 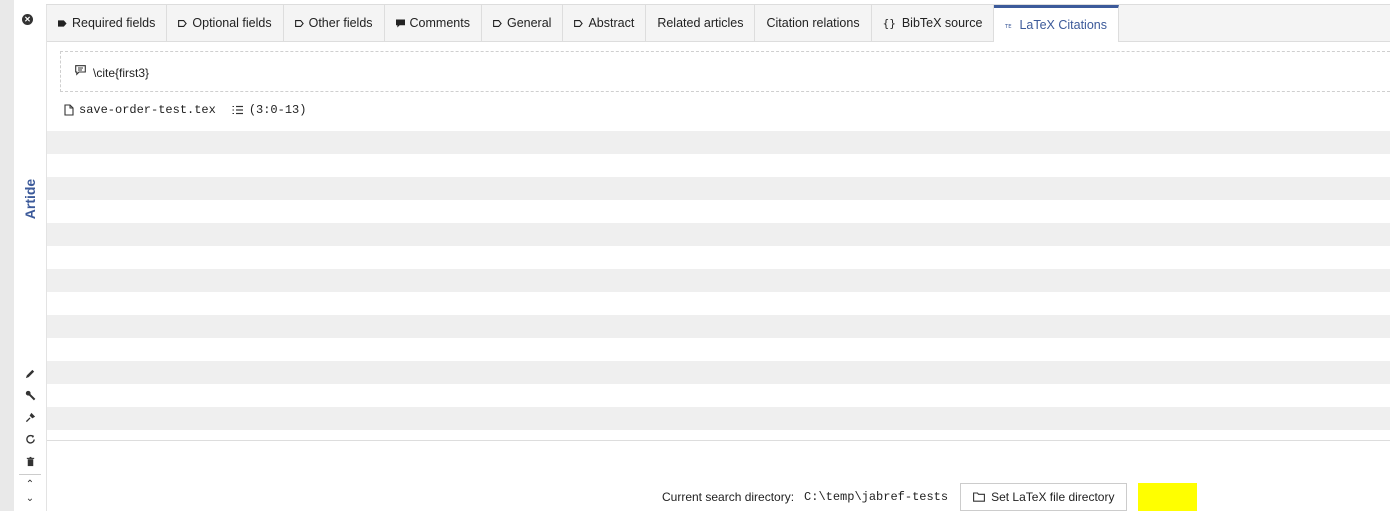 I want to click on tab-citation-relations: Citation relations, so click(x=813, y=23).